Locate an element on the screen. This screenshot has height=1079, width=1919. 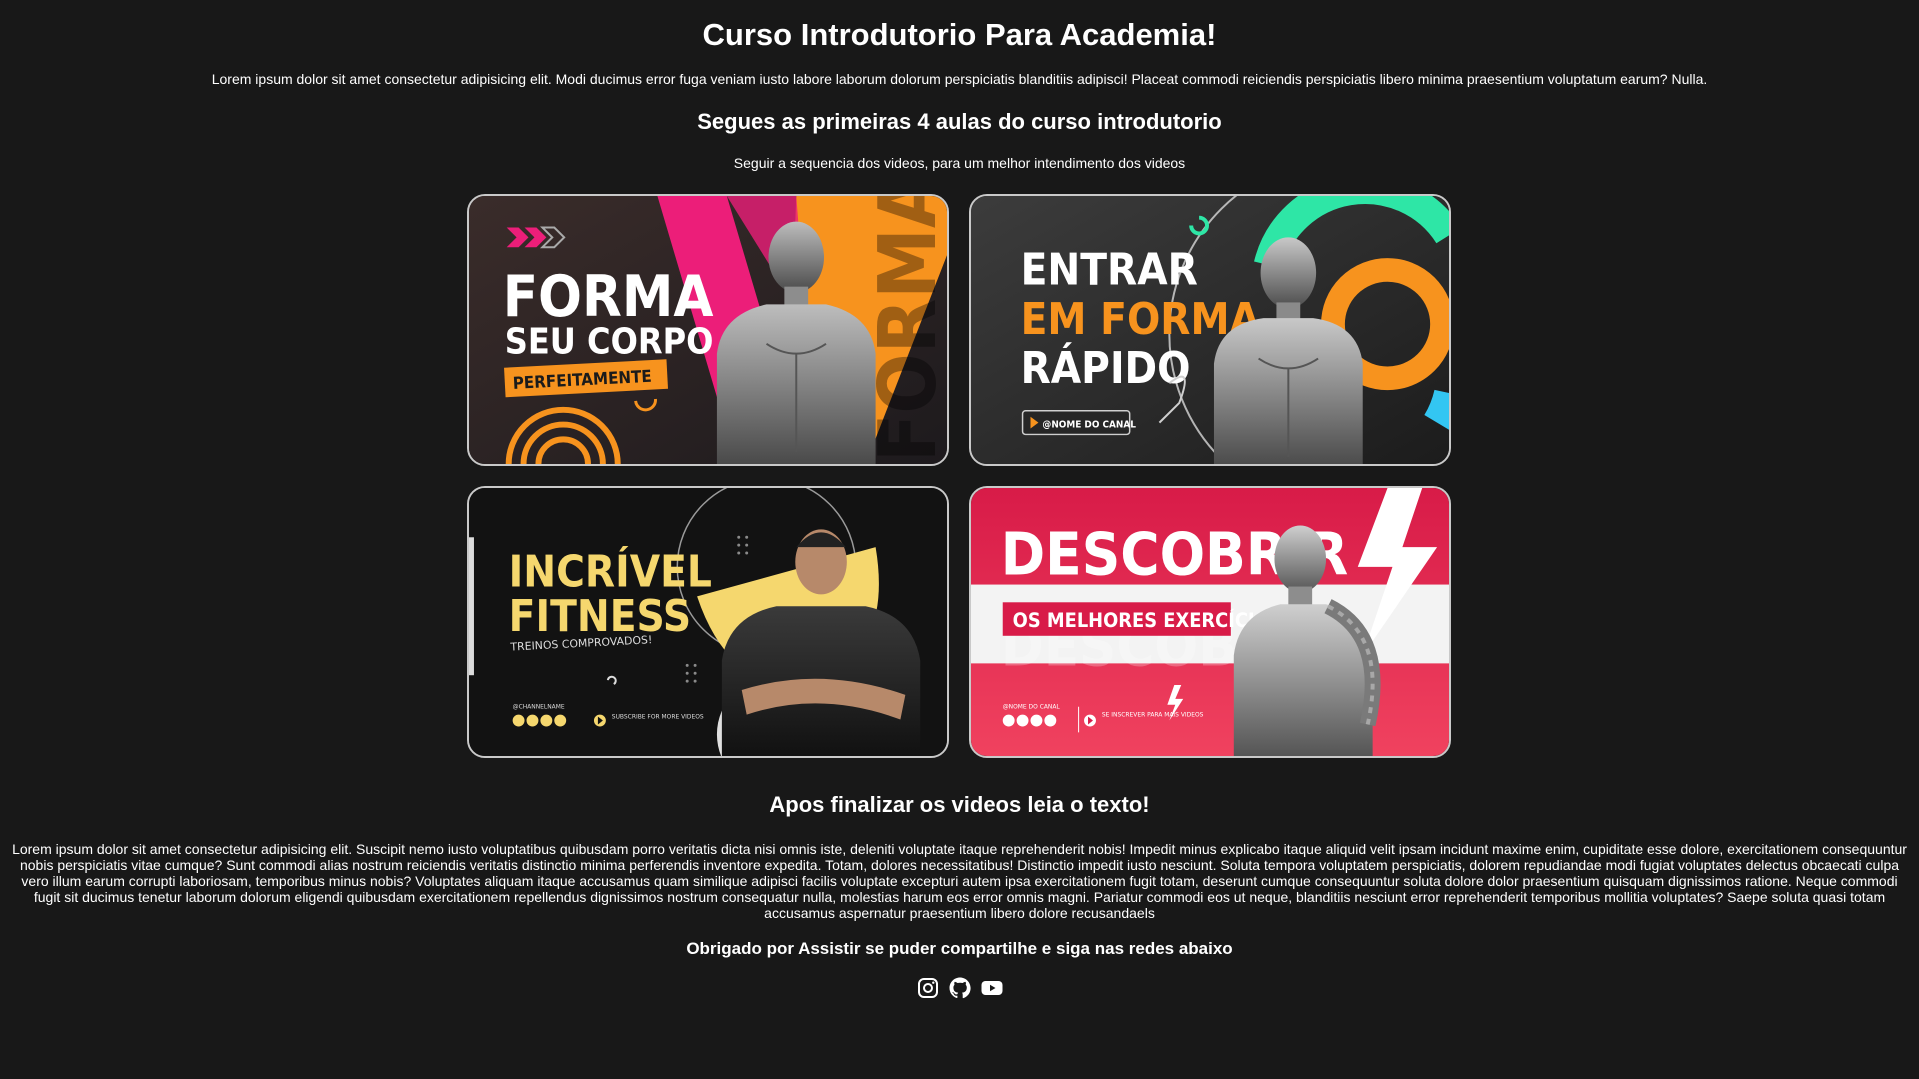
video-thumbnail-2: ENTRAR EM FORMA RÁPIDO @NOME DO CANAL is located at coordinates (1210, 330).